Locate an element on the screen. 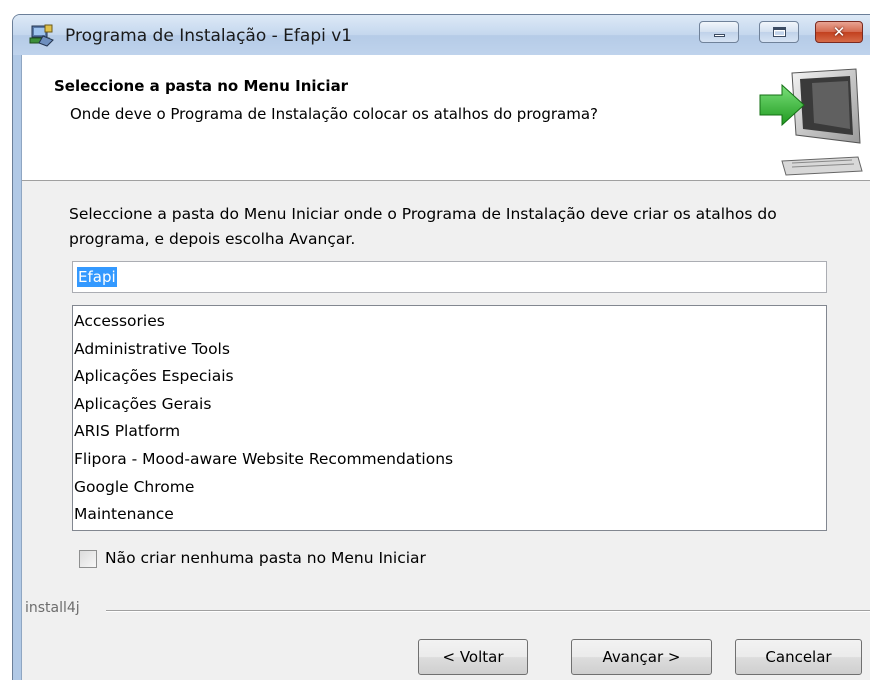 The width and height of the screenshot is (870, 680). separator-line is located at coordinates (488, 611).